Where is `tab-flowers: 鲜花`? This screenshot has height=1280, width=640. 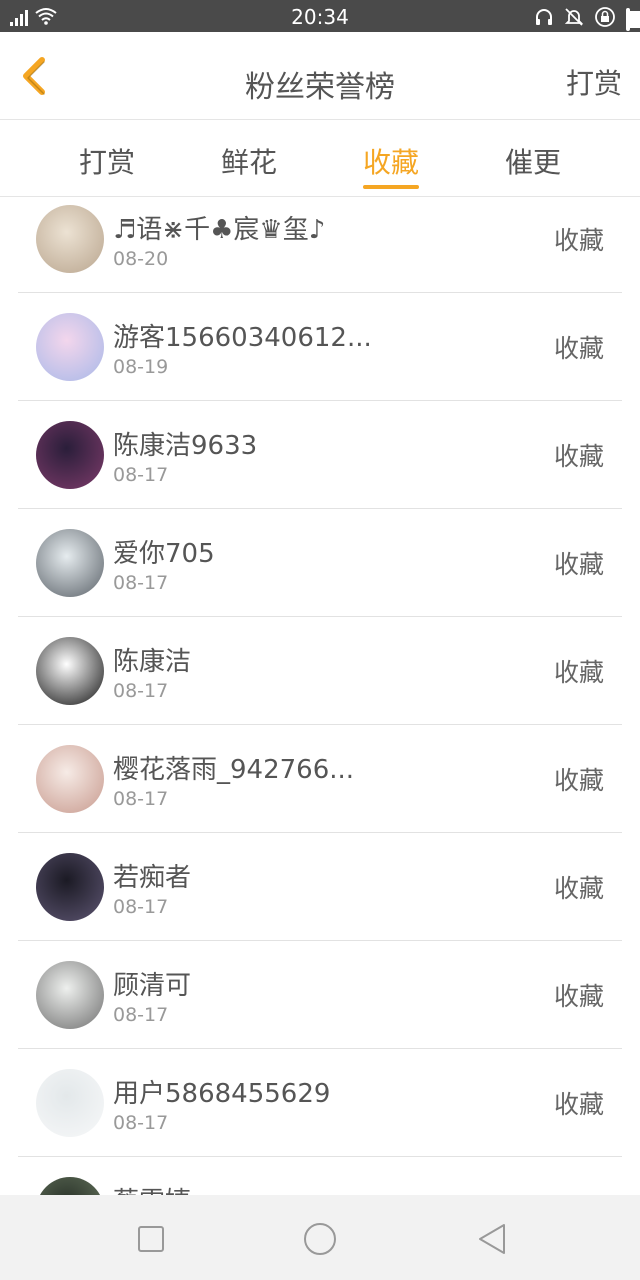
tab-flowers: 鲜花 is located at coordinates (249, 161).